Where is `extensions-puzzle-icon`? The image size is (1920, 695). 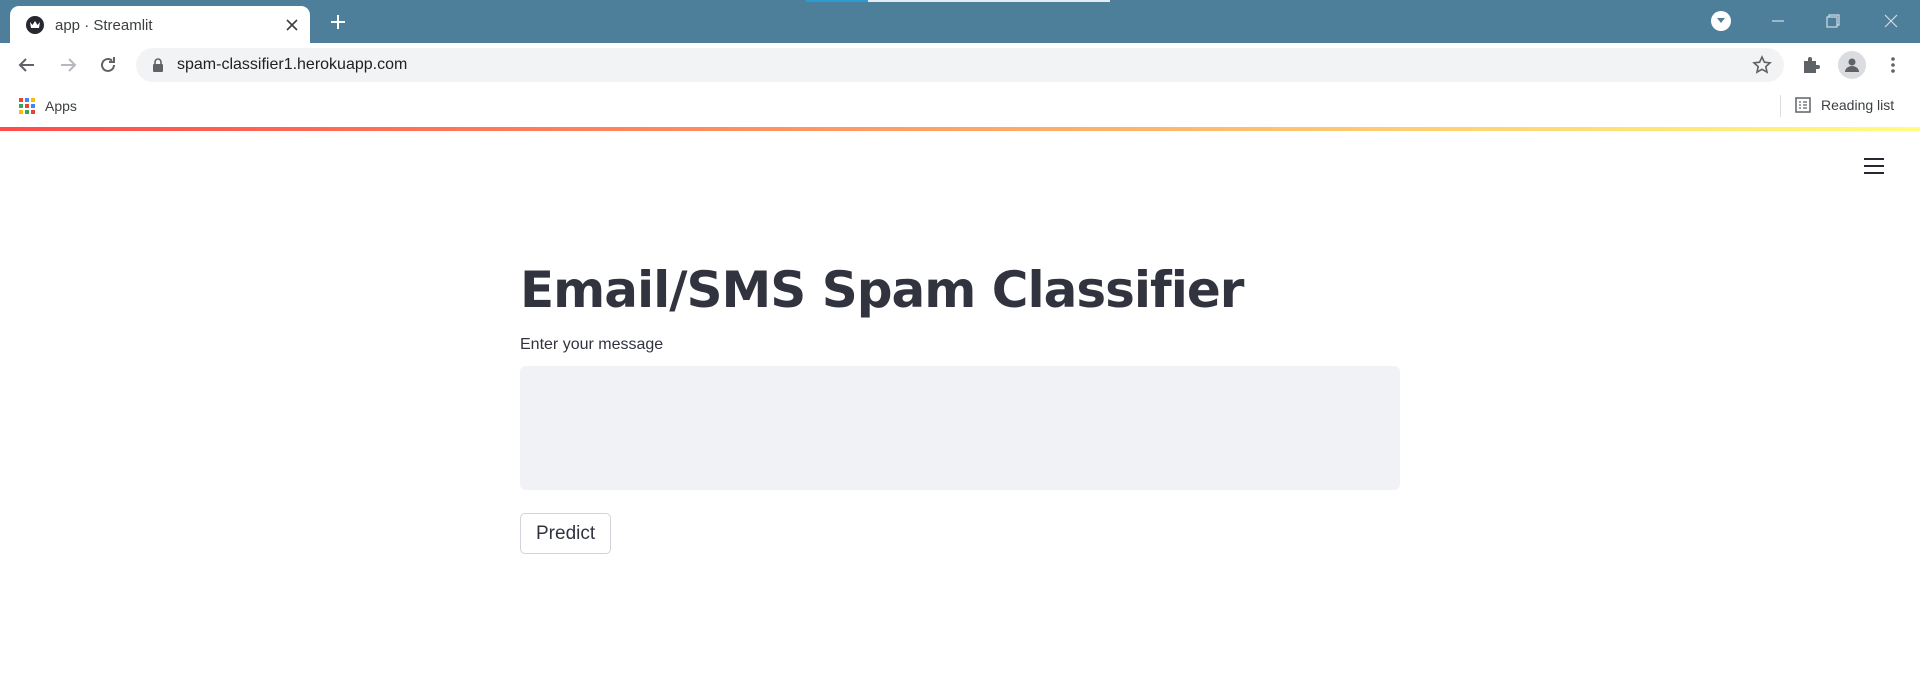 extensions-puzzle-icon is located at coordinates (1811, 65).